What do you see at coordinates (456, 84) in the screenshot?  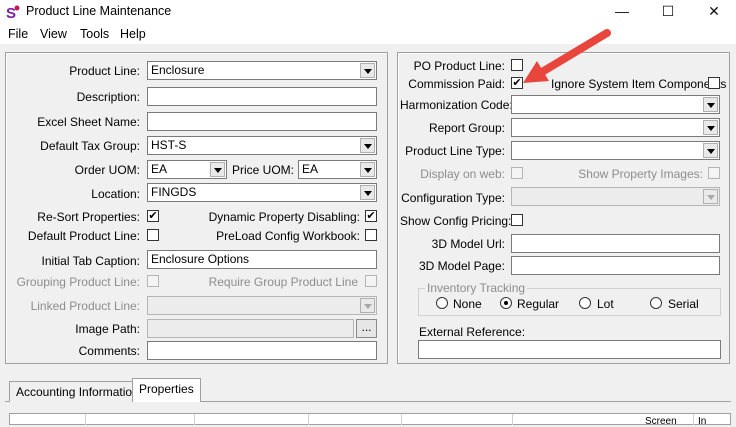 I see `commission-label: Commission Paid:` at bounding box center [456, 84].